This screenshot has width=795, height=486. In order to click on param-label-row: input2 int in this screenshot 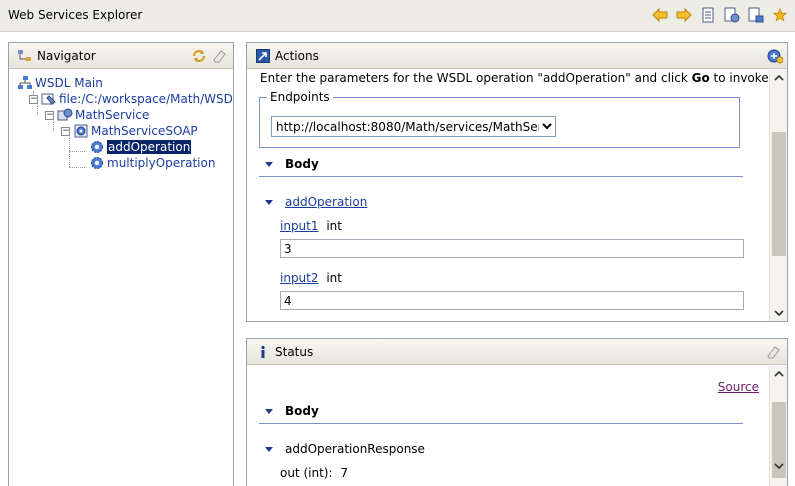, I will do `click(311, 278)`.